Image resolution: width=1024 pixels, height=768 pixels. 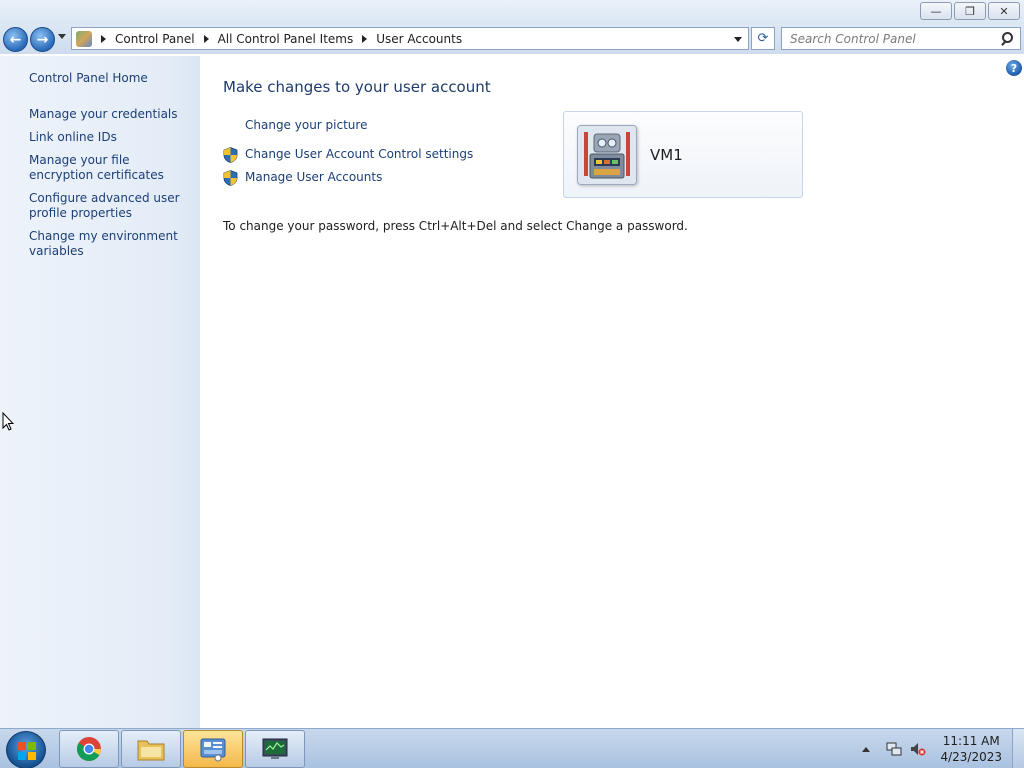 I want to click on recent-pages-dropdown, so click(x=62, y=36).